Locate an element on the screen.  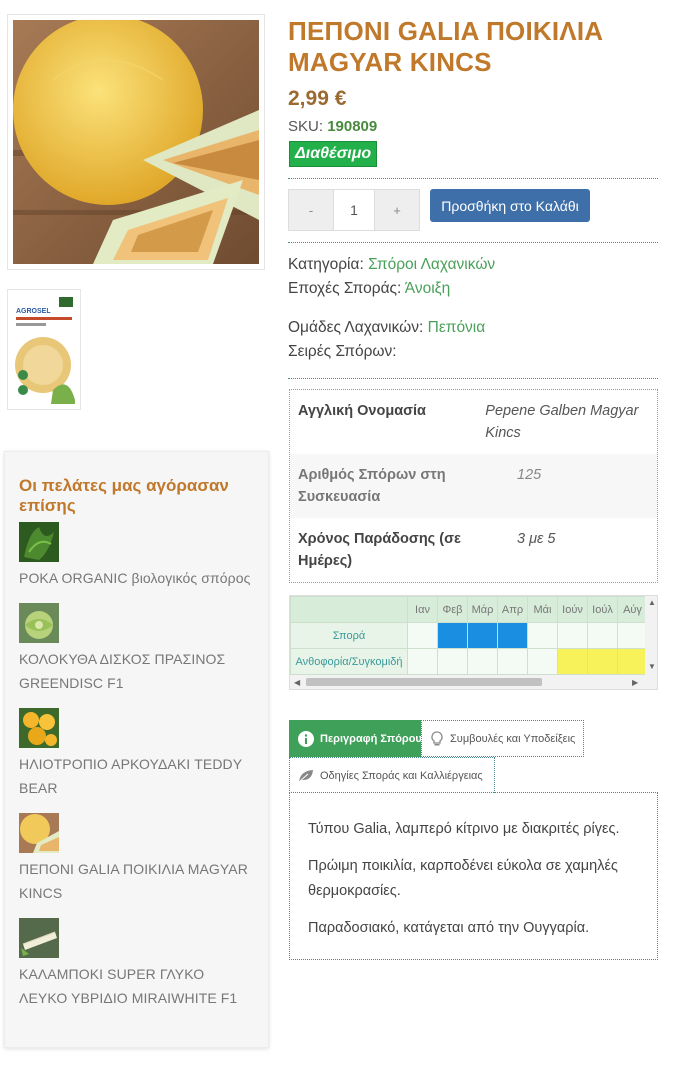
leaf-icon is located at coordinates (306, 776).